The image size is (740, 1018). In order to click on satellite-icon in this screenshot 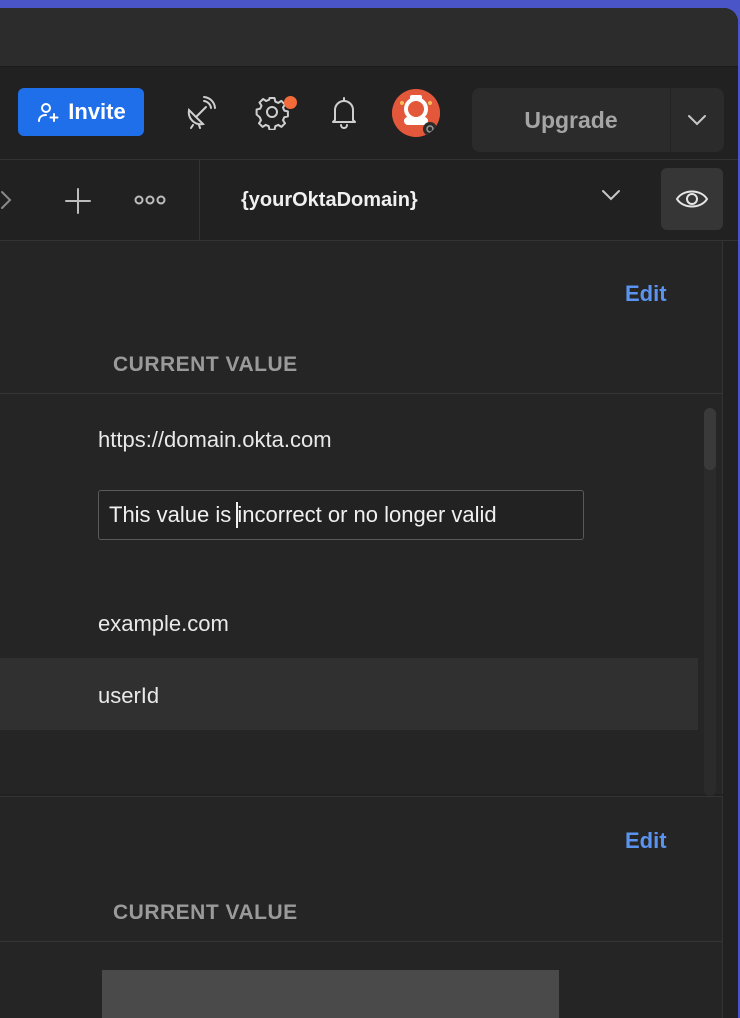, I will do `click(200, 112)`.